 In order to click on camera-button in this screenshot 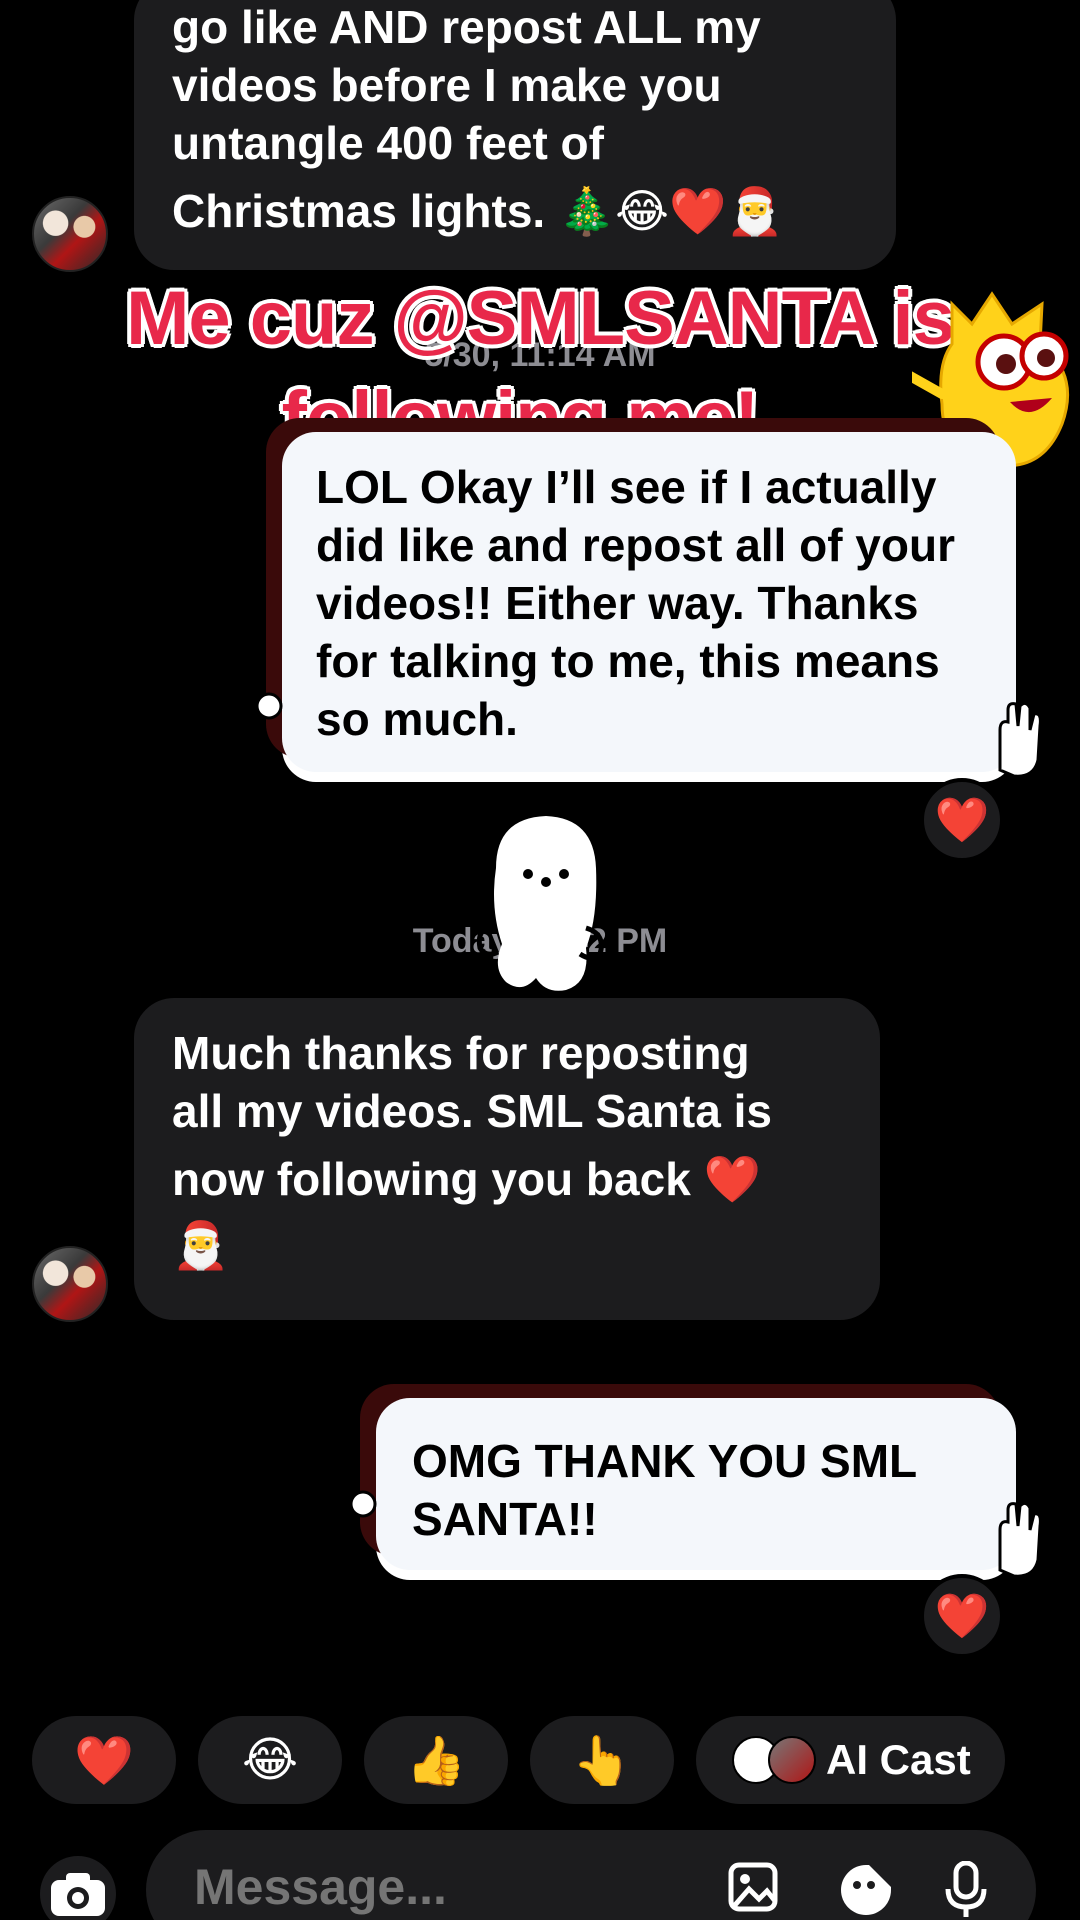, I will do `click(78, 1888)`.